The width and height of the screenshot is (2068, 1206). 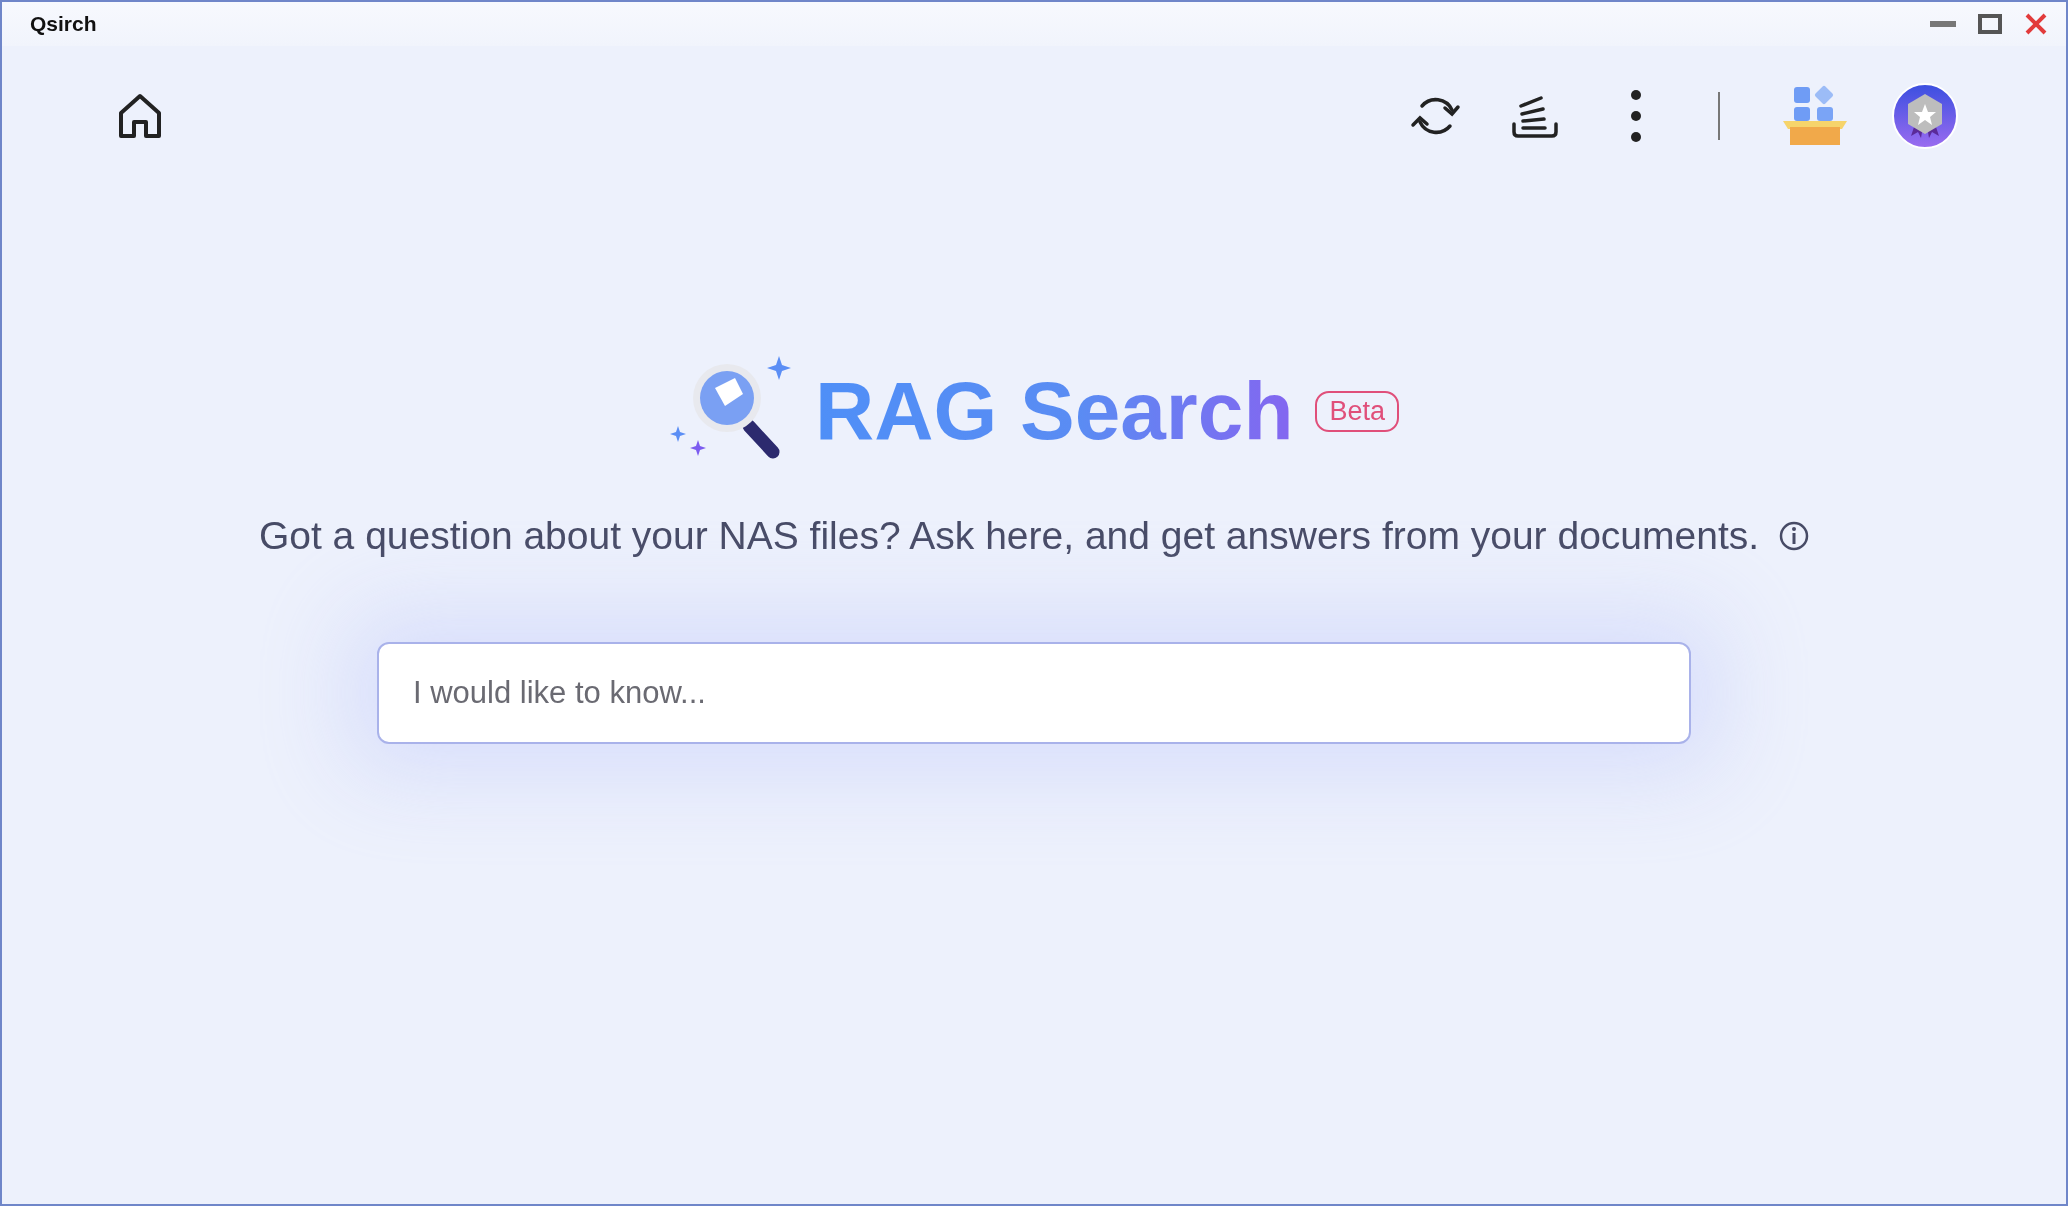 What do you see at coordinates (1357, 411) in the screenshot?
I see `beta-tag: Beta` at bounding box center [1357, 411].